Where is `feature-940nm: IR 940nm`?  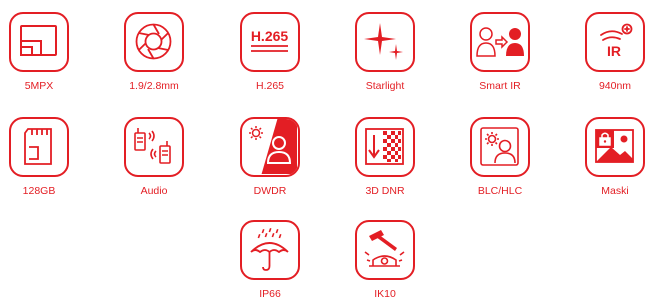
feature-940nm: IR 940nm is located at coordinates (615, 54).